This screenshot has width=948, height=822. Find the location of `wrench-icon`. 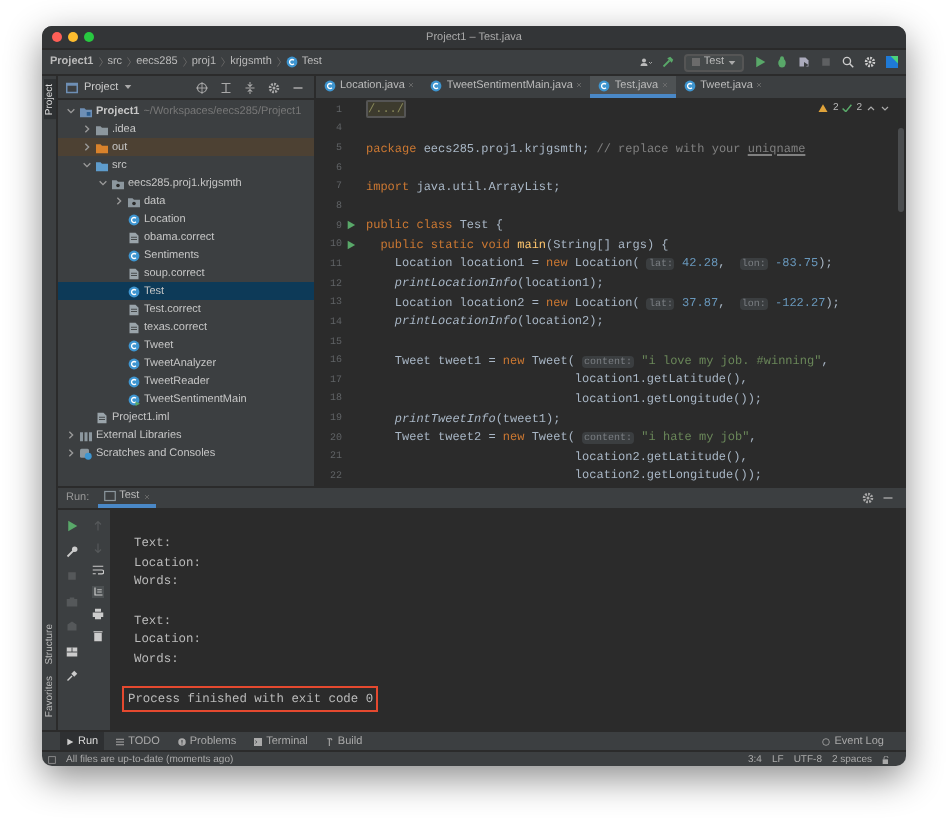

wrench-icon is located at coordinates (71, 551).